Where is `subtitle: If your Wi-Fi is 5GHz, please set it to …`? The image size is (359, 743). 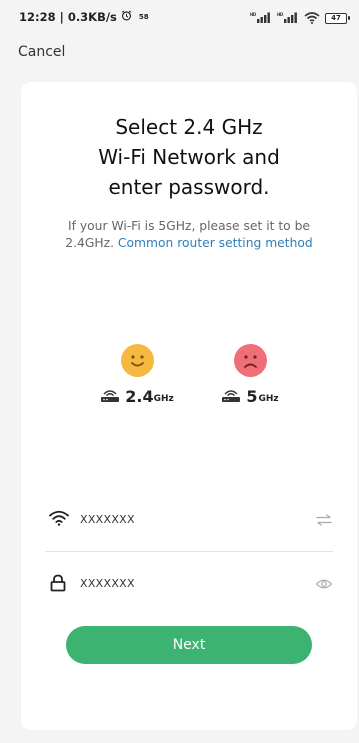 subtitle: If your Wi-Fi is 5GHz, please set it to … is located at coordinates (189, 235).